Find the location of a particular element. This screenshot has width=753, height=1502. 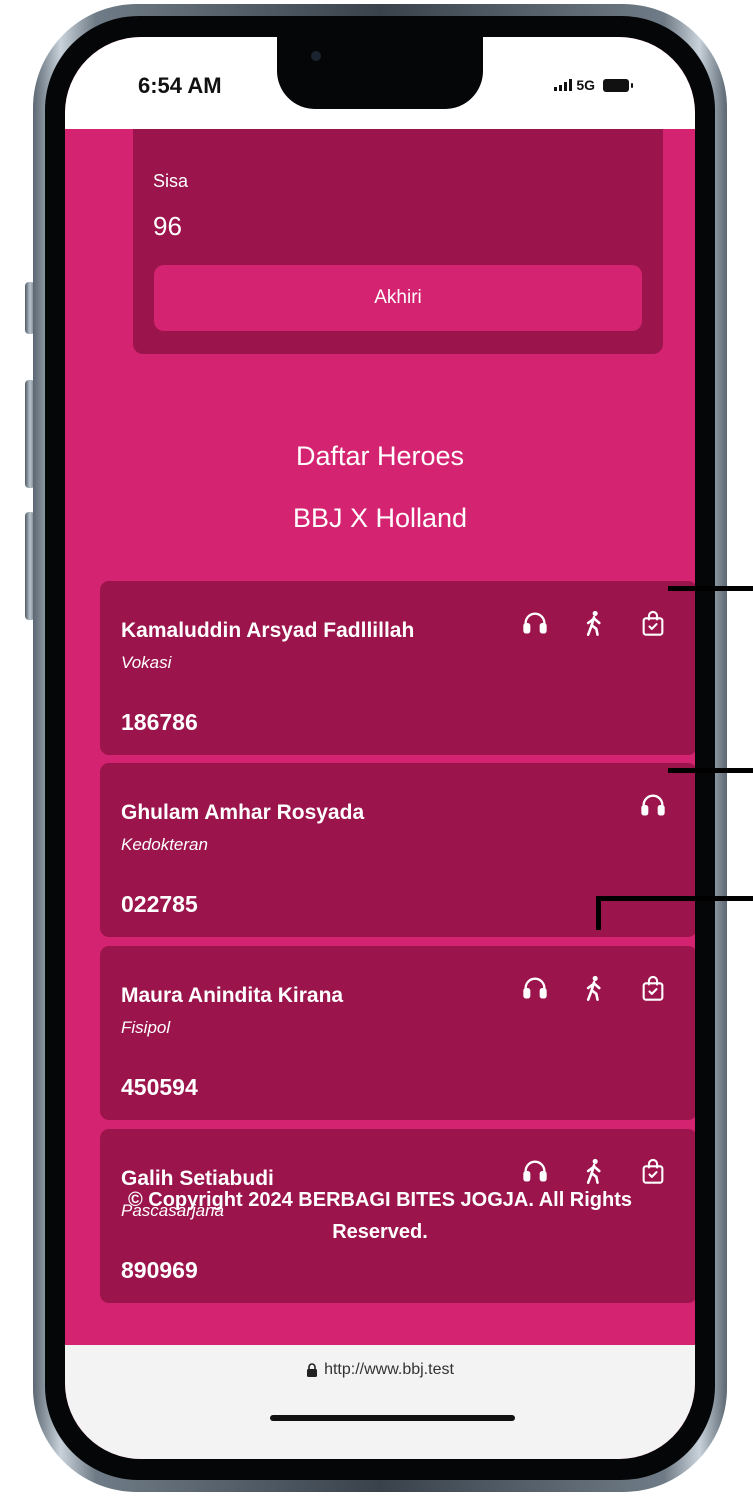

url-text: http://www.bbj.test is located at coordinates (389, 1370).